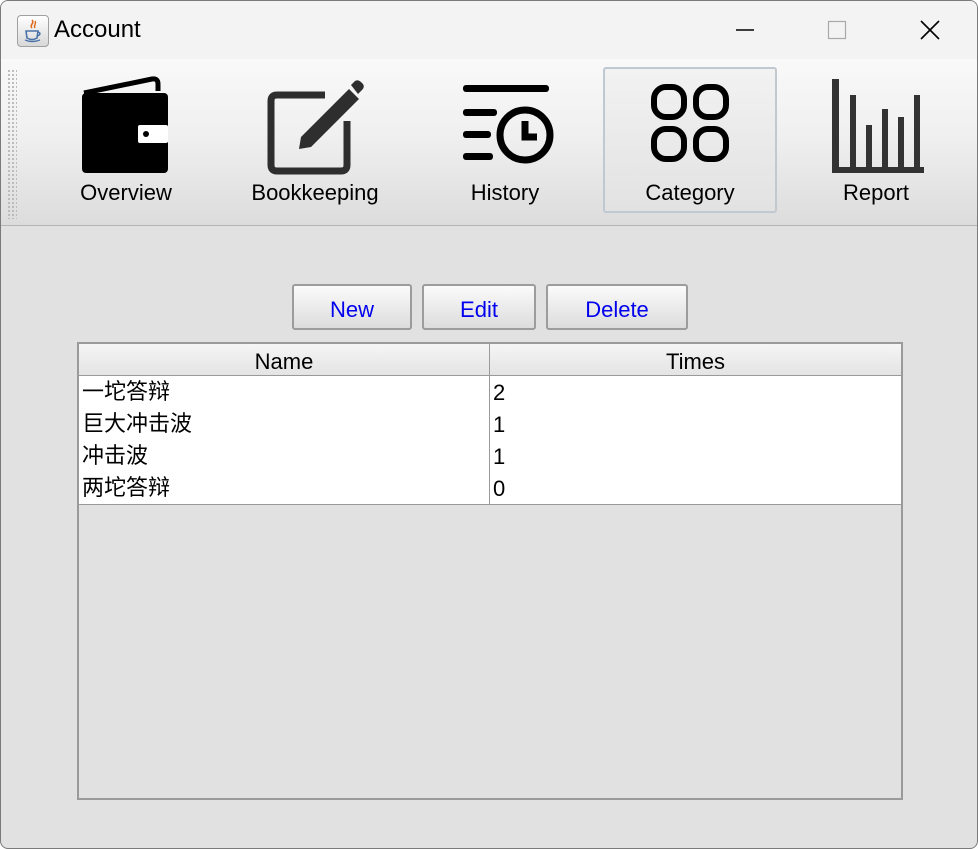  Describe the element at coordinates (499, 392) in the screenshot. I see `cell-times: 2` at that location.